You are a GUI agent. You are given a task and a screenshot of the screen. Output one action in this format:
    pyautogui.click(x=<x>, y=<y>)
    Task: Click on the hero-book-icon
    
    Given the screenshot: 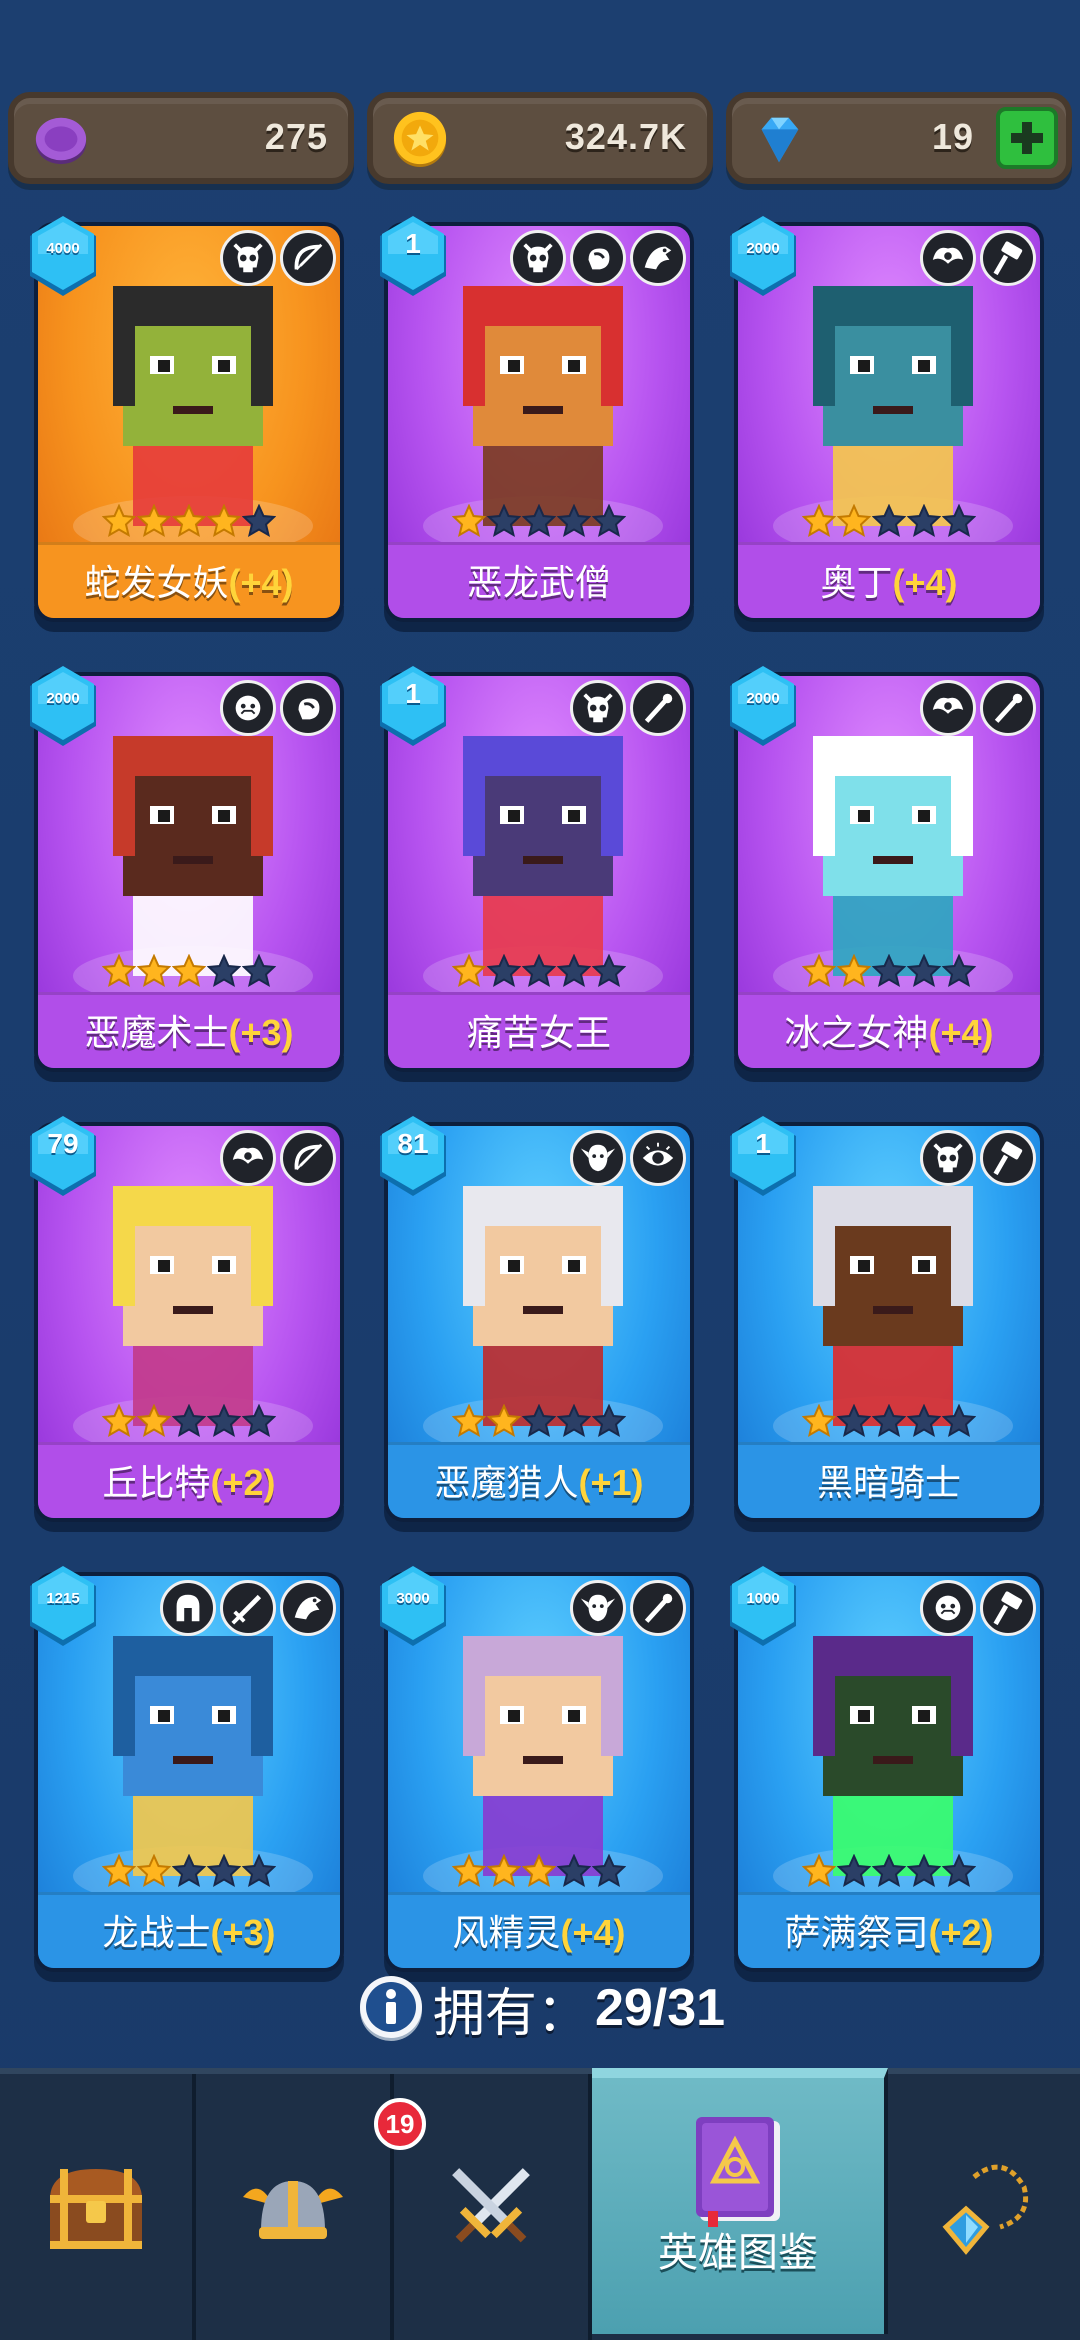 What is the action you would take?
    pyautogui.click(x=738, y=2172)
    